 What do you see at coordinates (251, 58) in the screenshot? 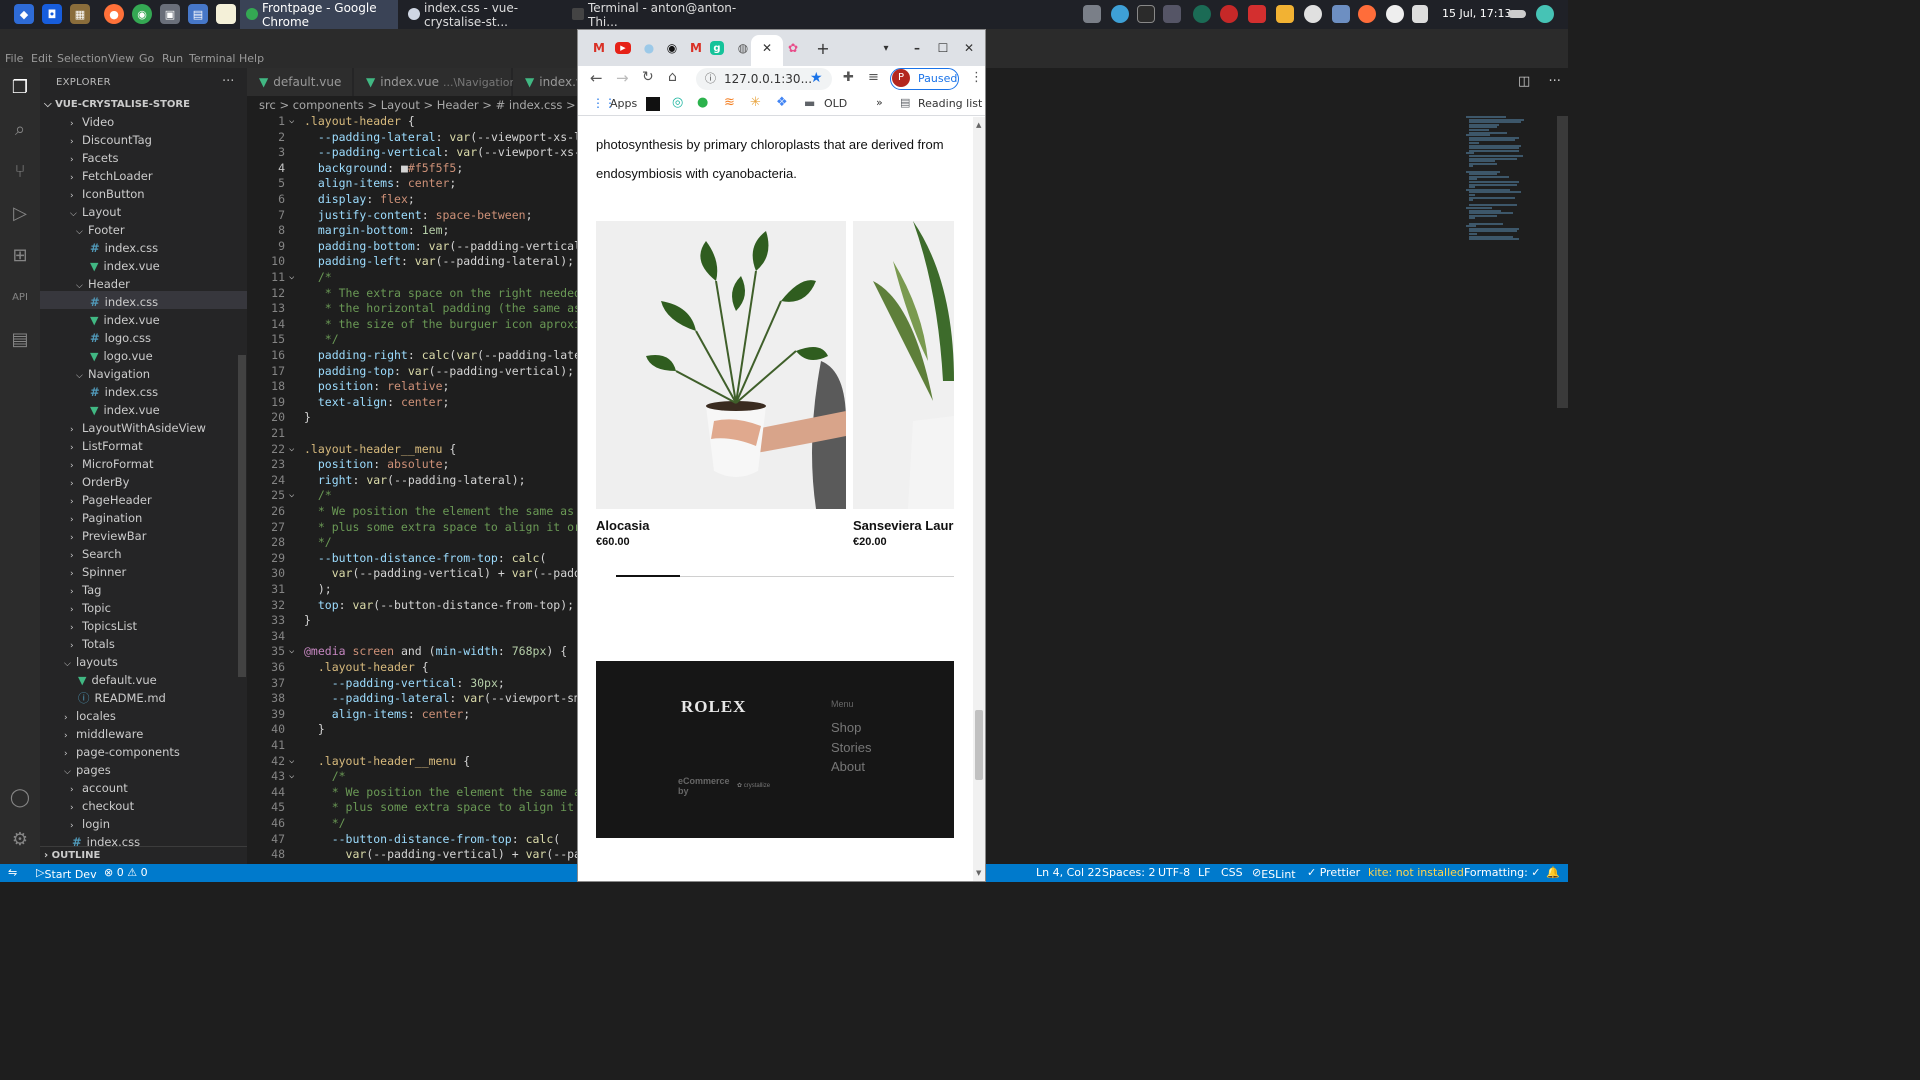
I see `menu-help: Help` at bounding box center [251, 58].